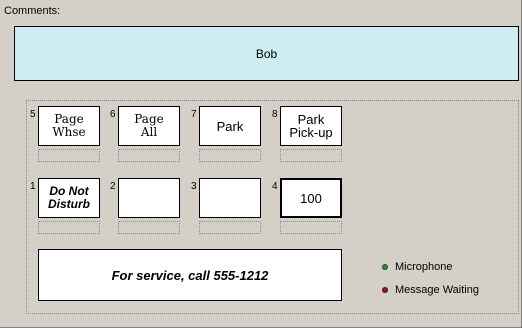  What do you see at coordinates (230, 227) in the screenshot?
I see `key-3-status-slot` at bounding box center [230, 227].